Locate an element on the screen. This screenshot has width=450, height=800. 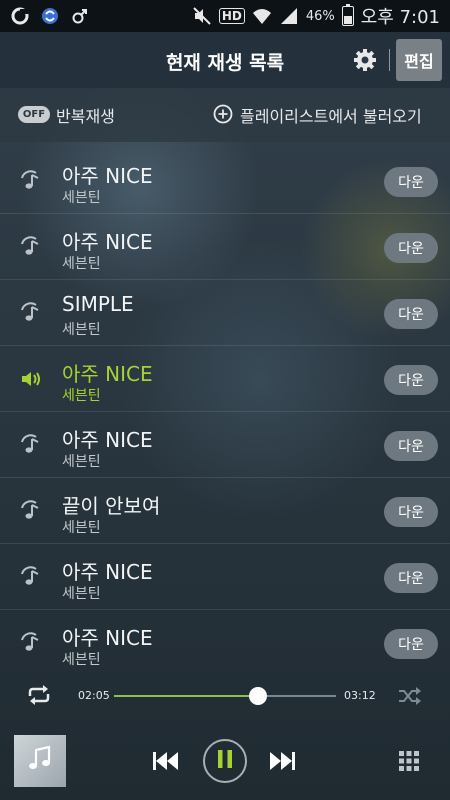
list-item: 끝이 안보여 세븐틴 다운 is located at coordinates (225, 511).